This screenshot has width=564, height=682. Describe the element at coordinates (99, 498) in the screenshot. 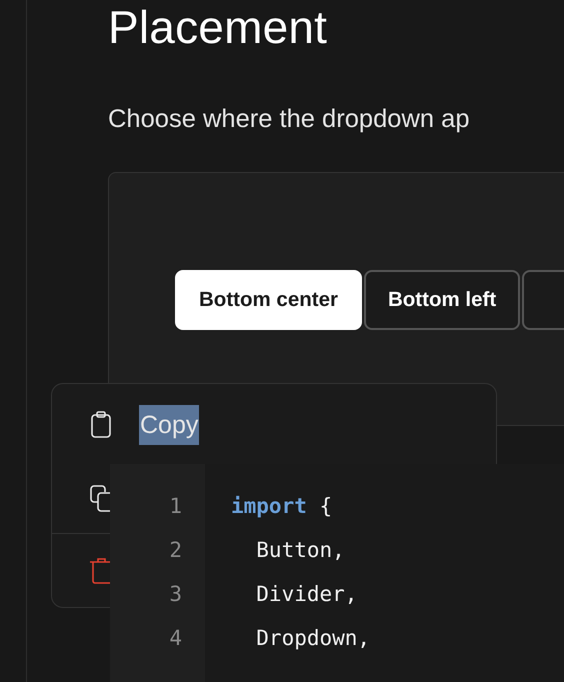

I see `copy-icon` at that location.